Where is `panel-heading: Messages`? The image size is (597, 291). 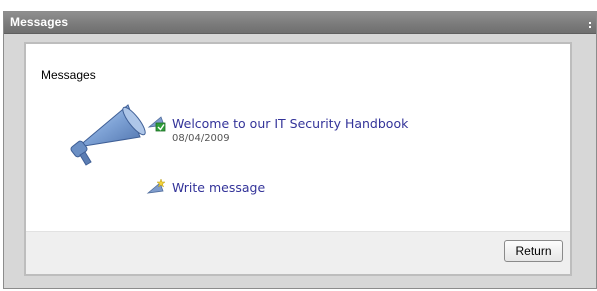
panel-heading: Messages is located at coordinates (68, 75).